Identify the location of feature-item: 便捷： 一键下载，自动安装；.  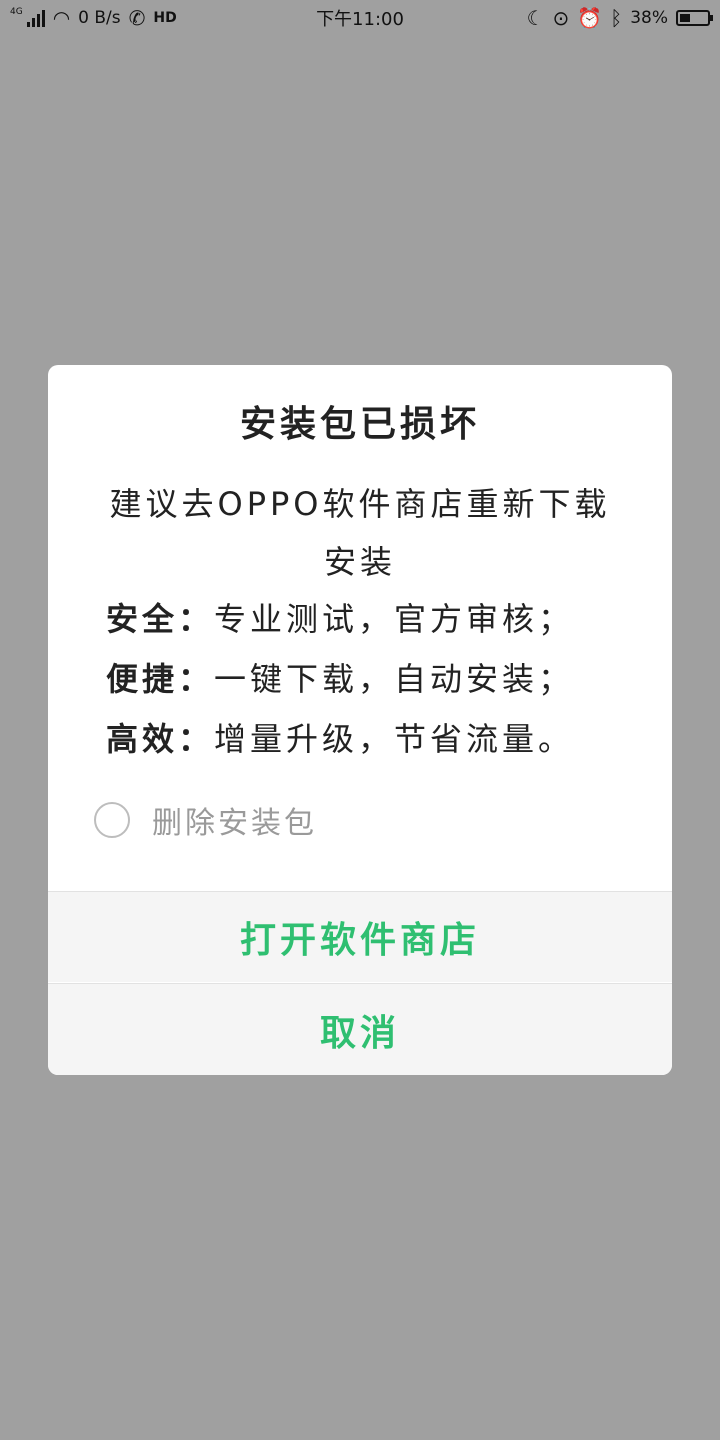
(366, 677).